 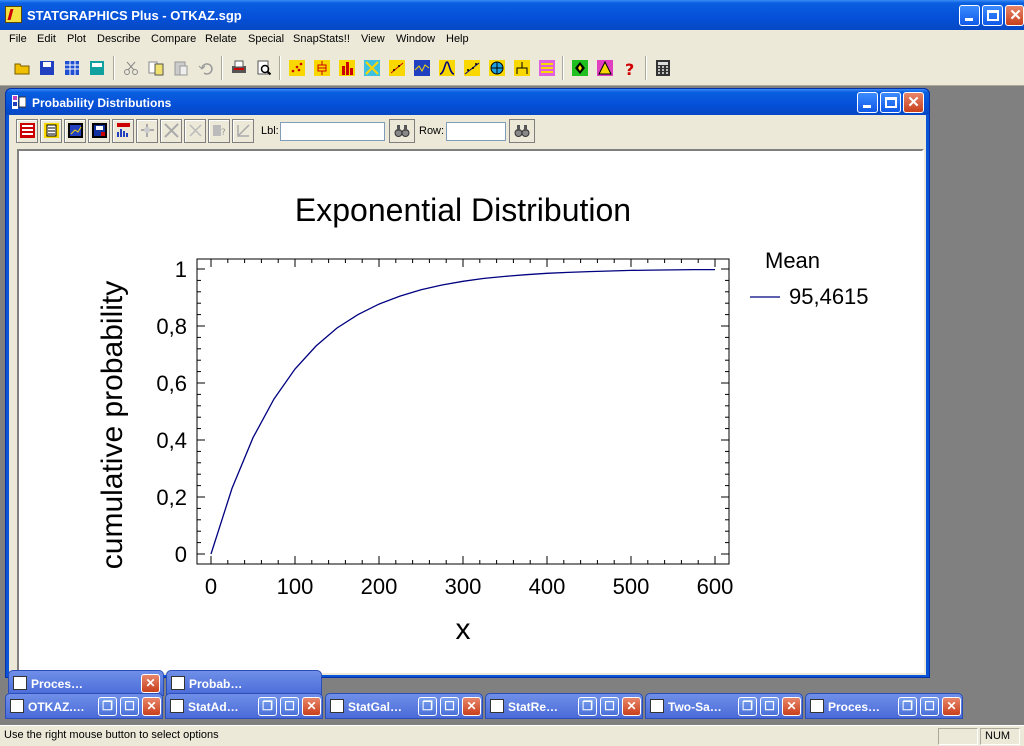 What do you see at coordinates (992, 15) in the screenshot?
I see `app-maximize-button` at bounding box center [992, 15].